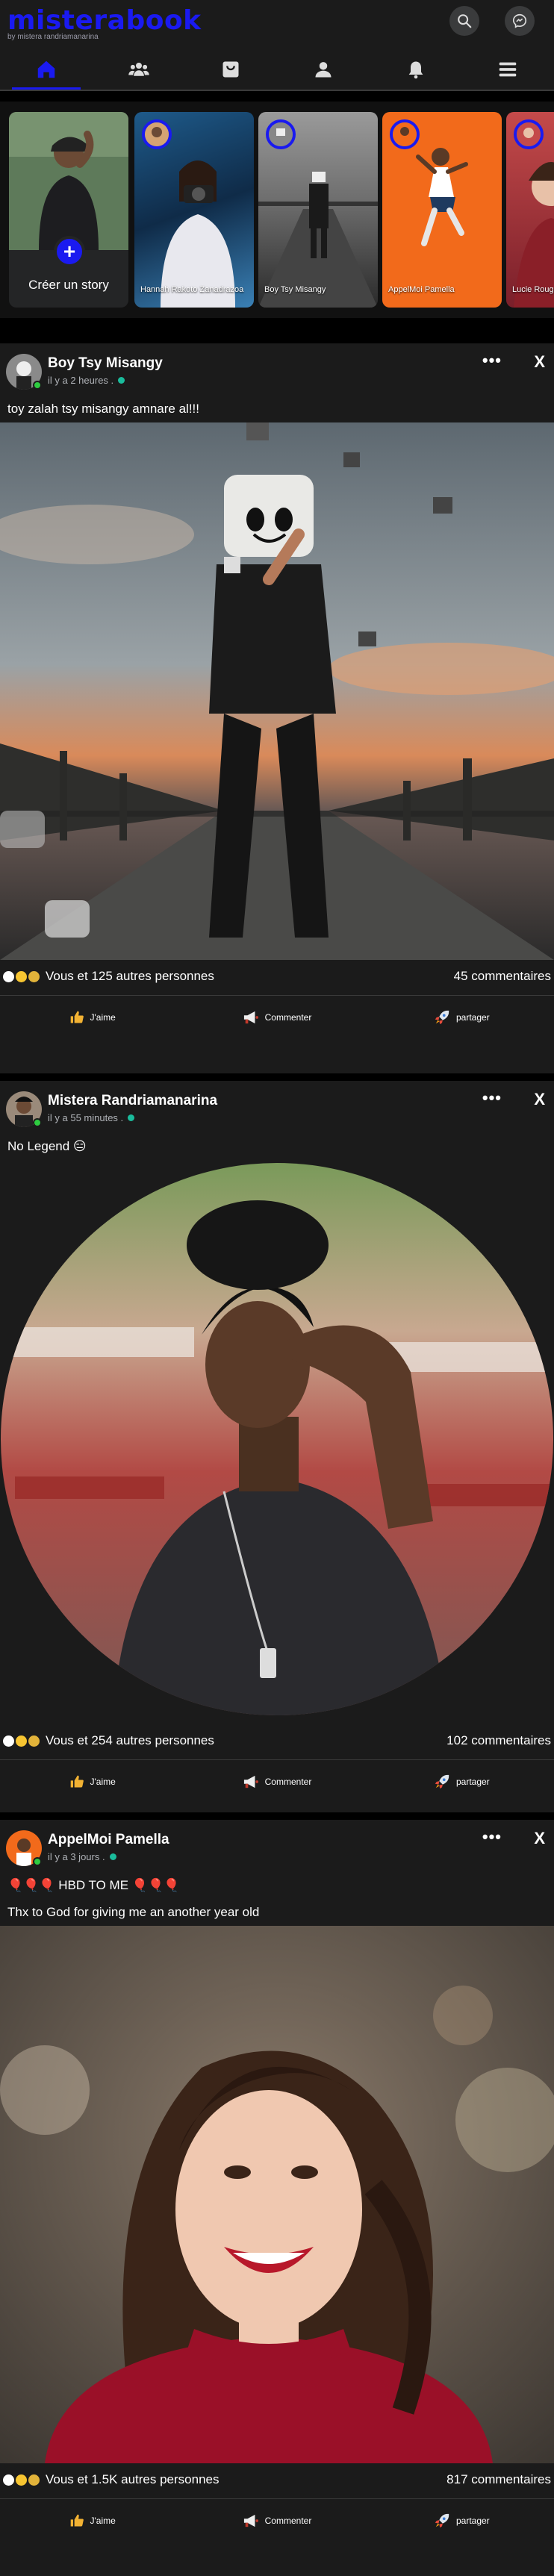 This screenshot has width=554, height=2576. Describe the element at coordinates (111, 2479) in the screenshot. I see `reactions-summary: Vous et 1.5K autres personnes` at that location.